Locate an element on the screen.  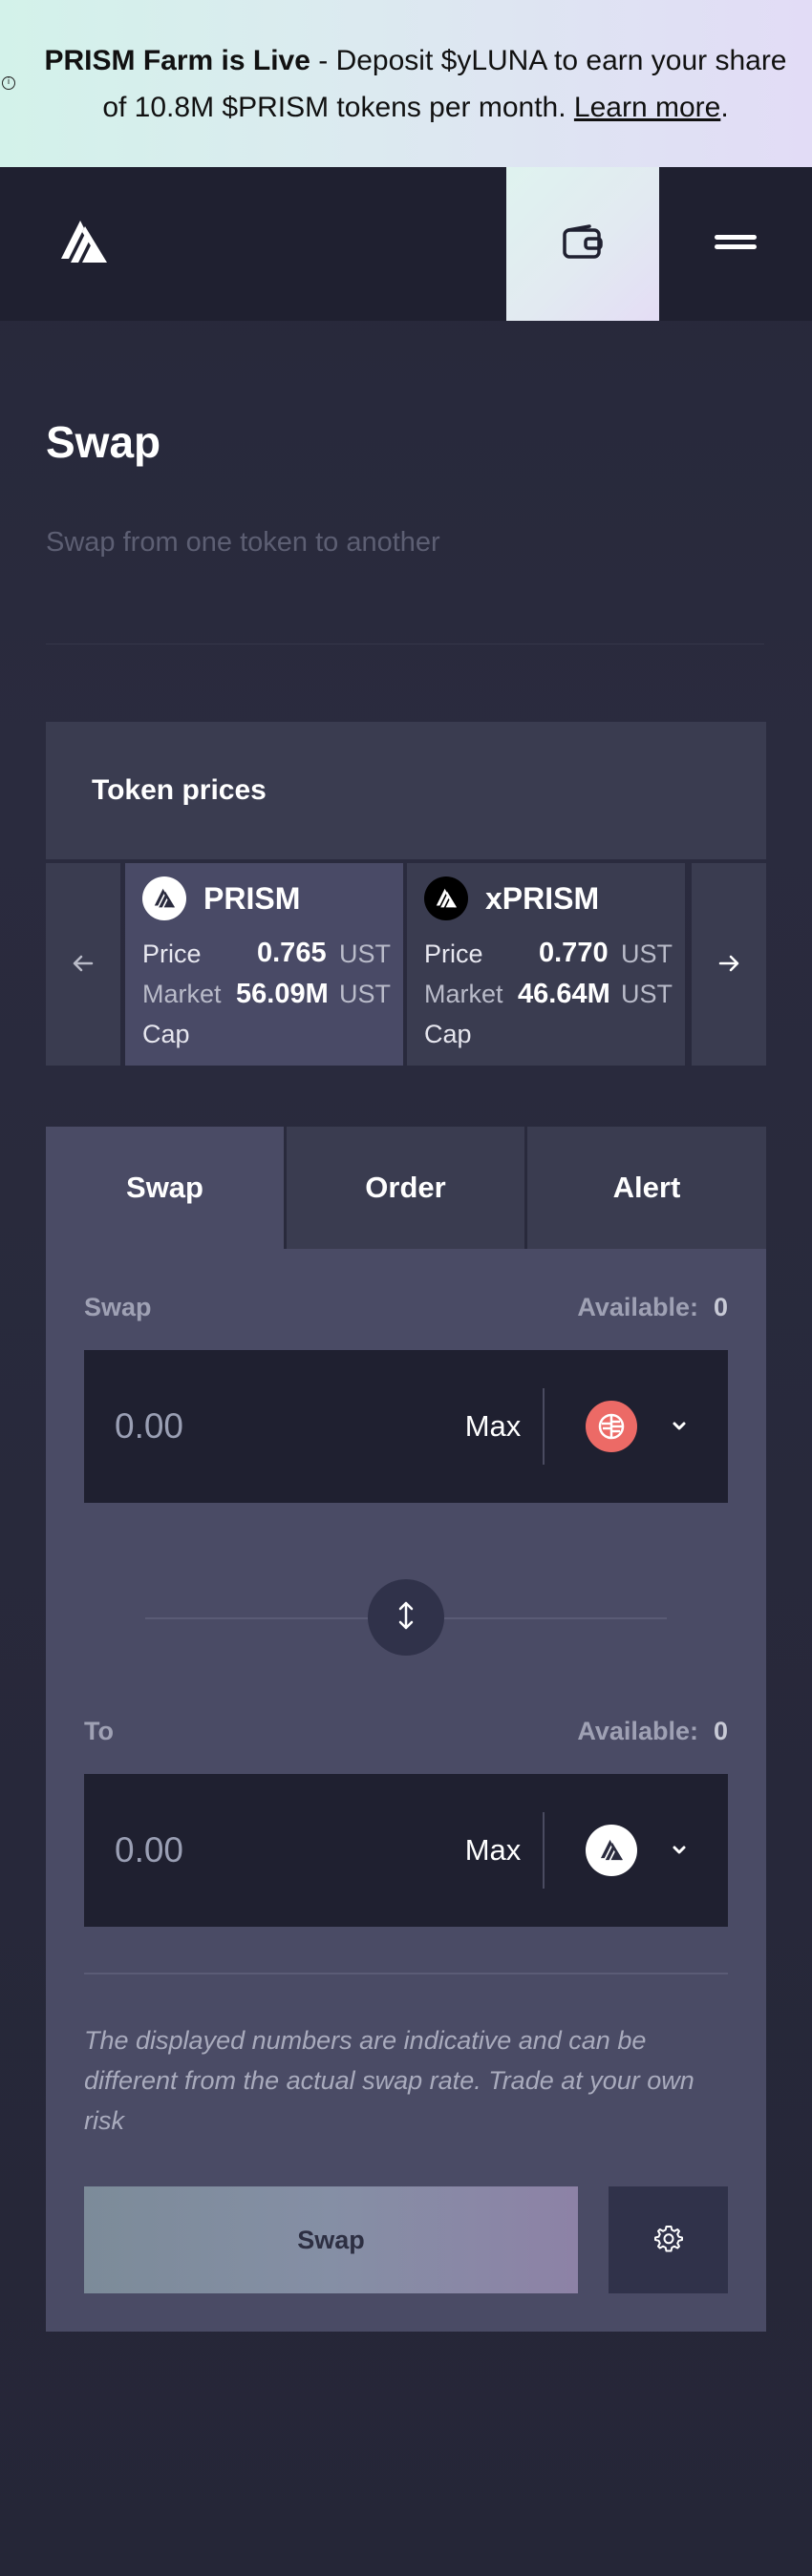
swap-vertical-icon is located at coordinates (406, 1617).